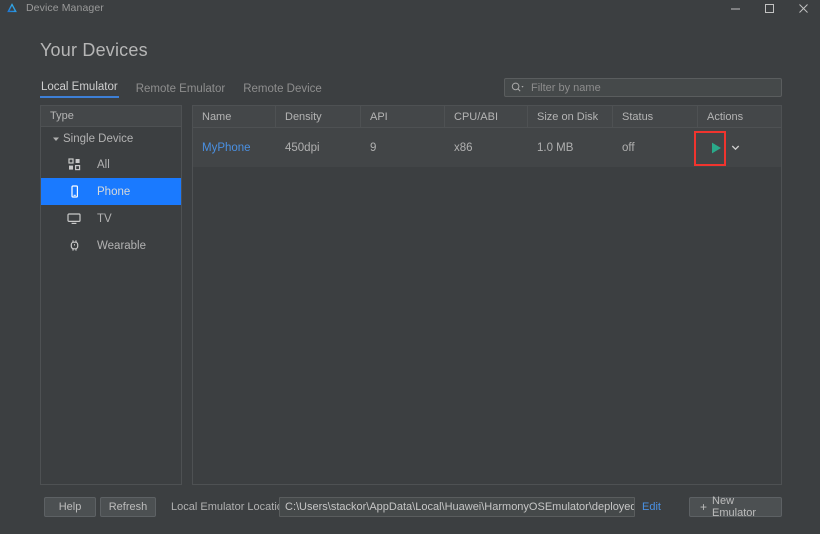 Image resolution: width=820 pixels, height=534 pixels. I want to click on cell-api: 9, so click(373, 147).